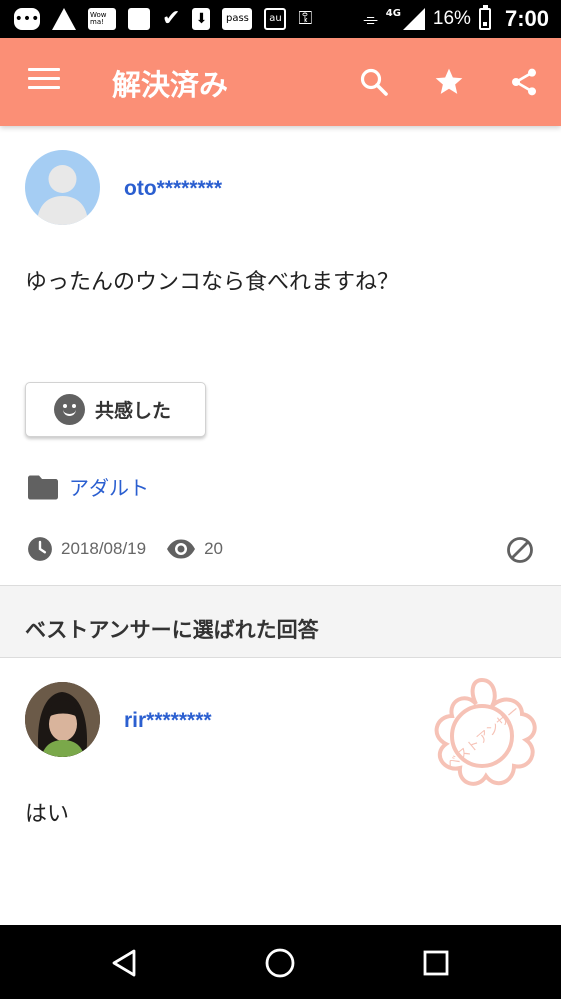 The image size is (561, 999). I want to click on empathy-label: 共感した, so click(133, 411).